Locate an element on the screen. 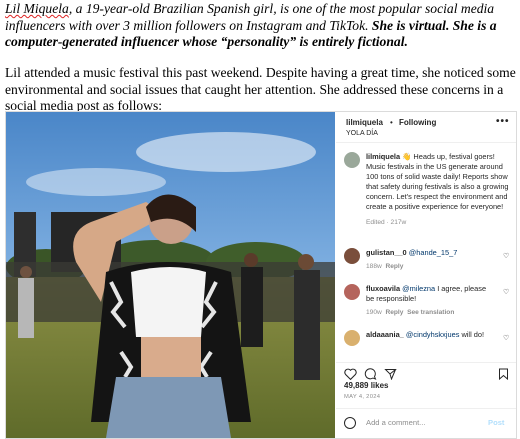  save-bookmark-icon is located at coordinates (503, 375).